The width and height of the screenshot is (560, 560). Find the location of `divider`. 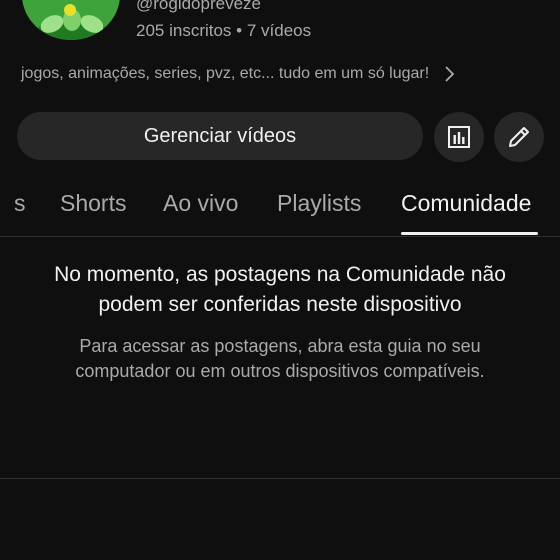

divider is located at coordinates (280, 478).